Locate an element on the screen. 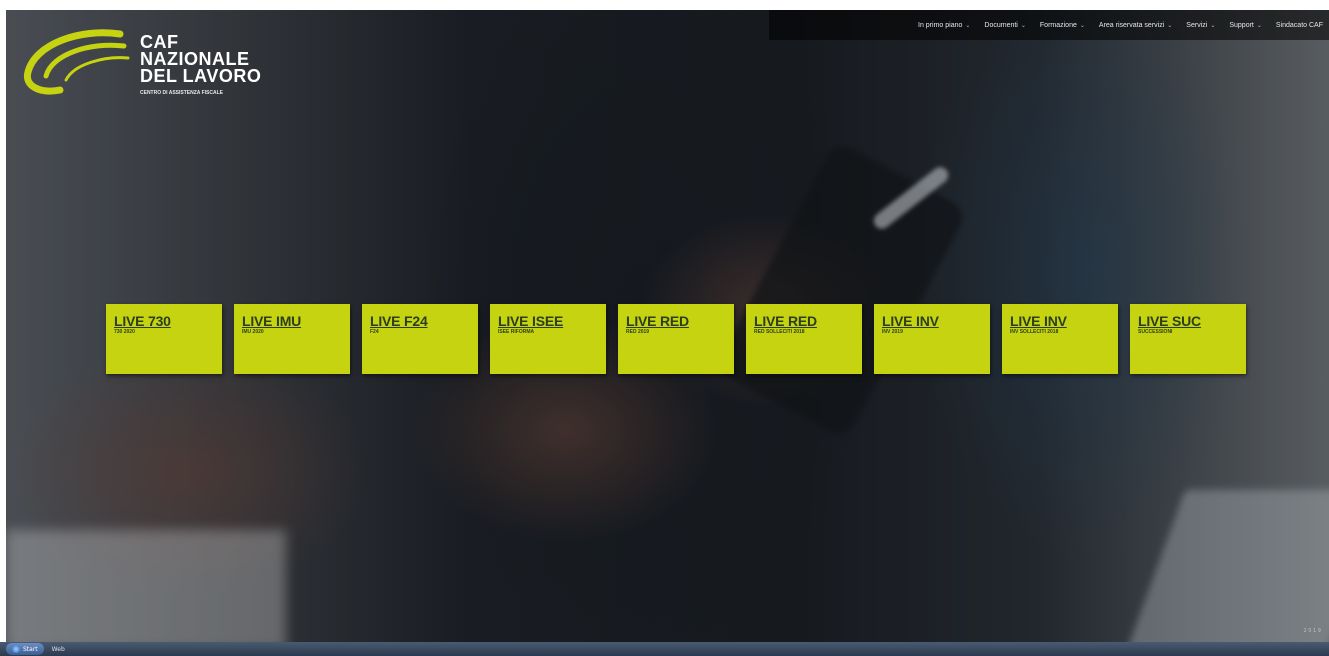  os-taskbar: Start Web is located at coordinates (664, 649).